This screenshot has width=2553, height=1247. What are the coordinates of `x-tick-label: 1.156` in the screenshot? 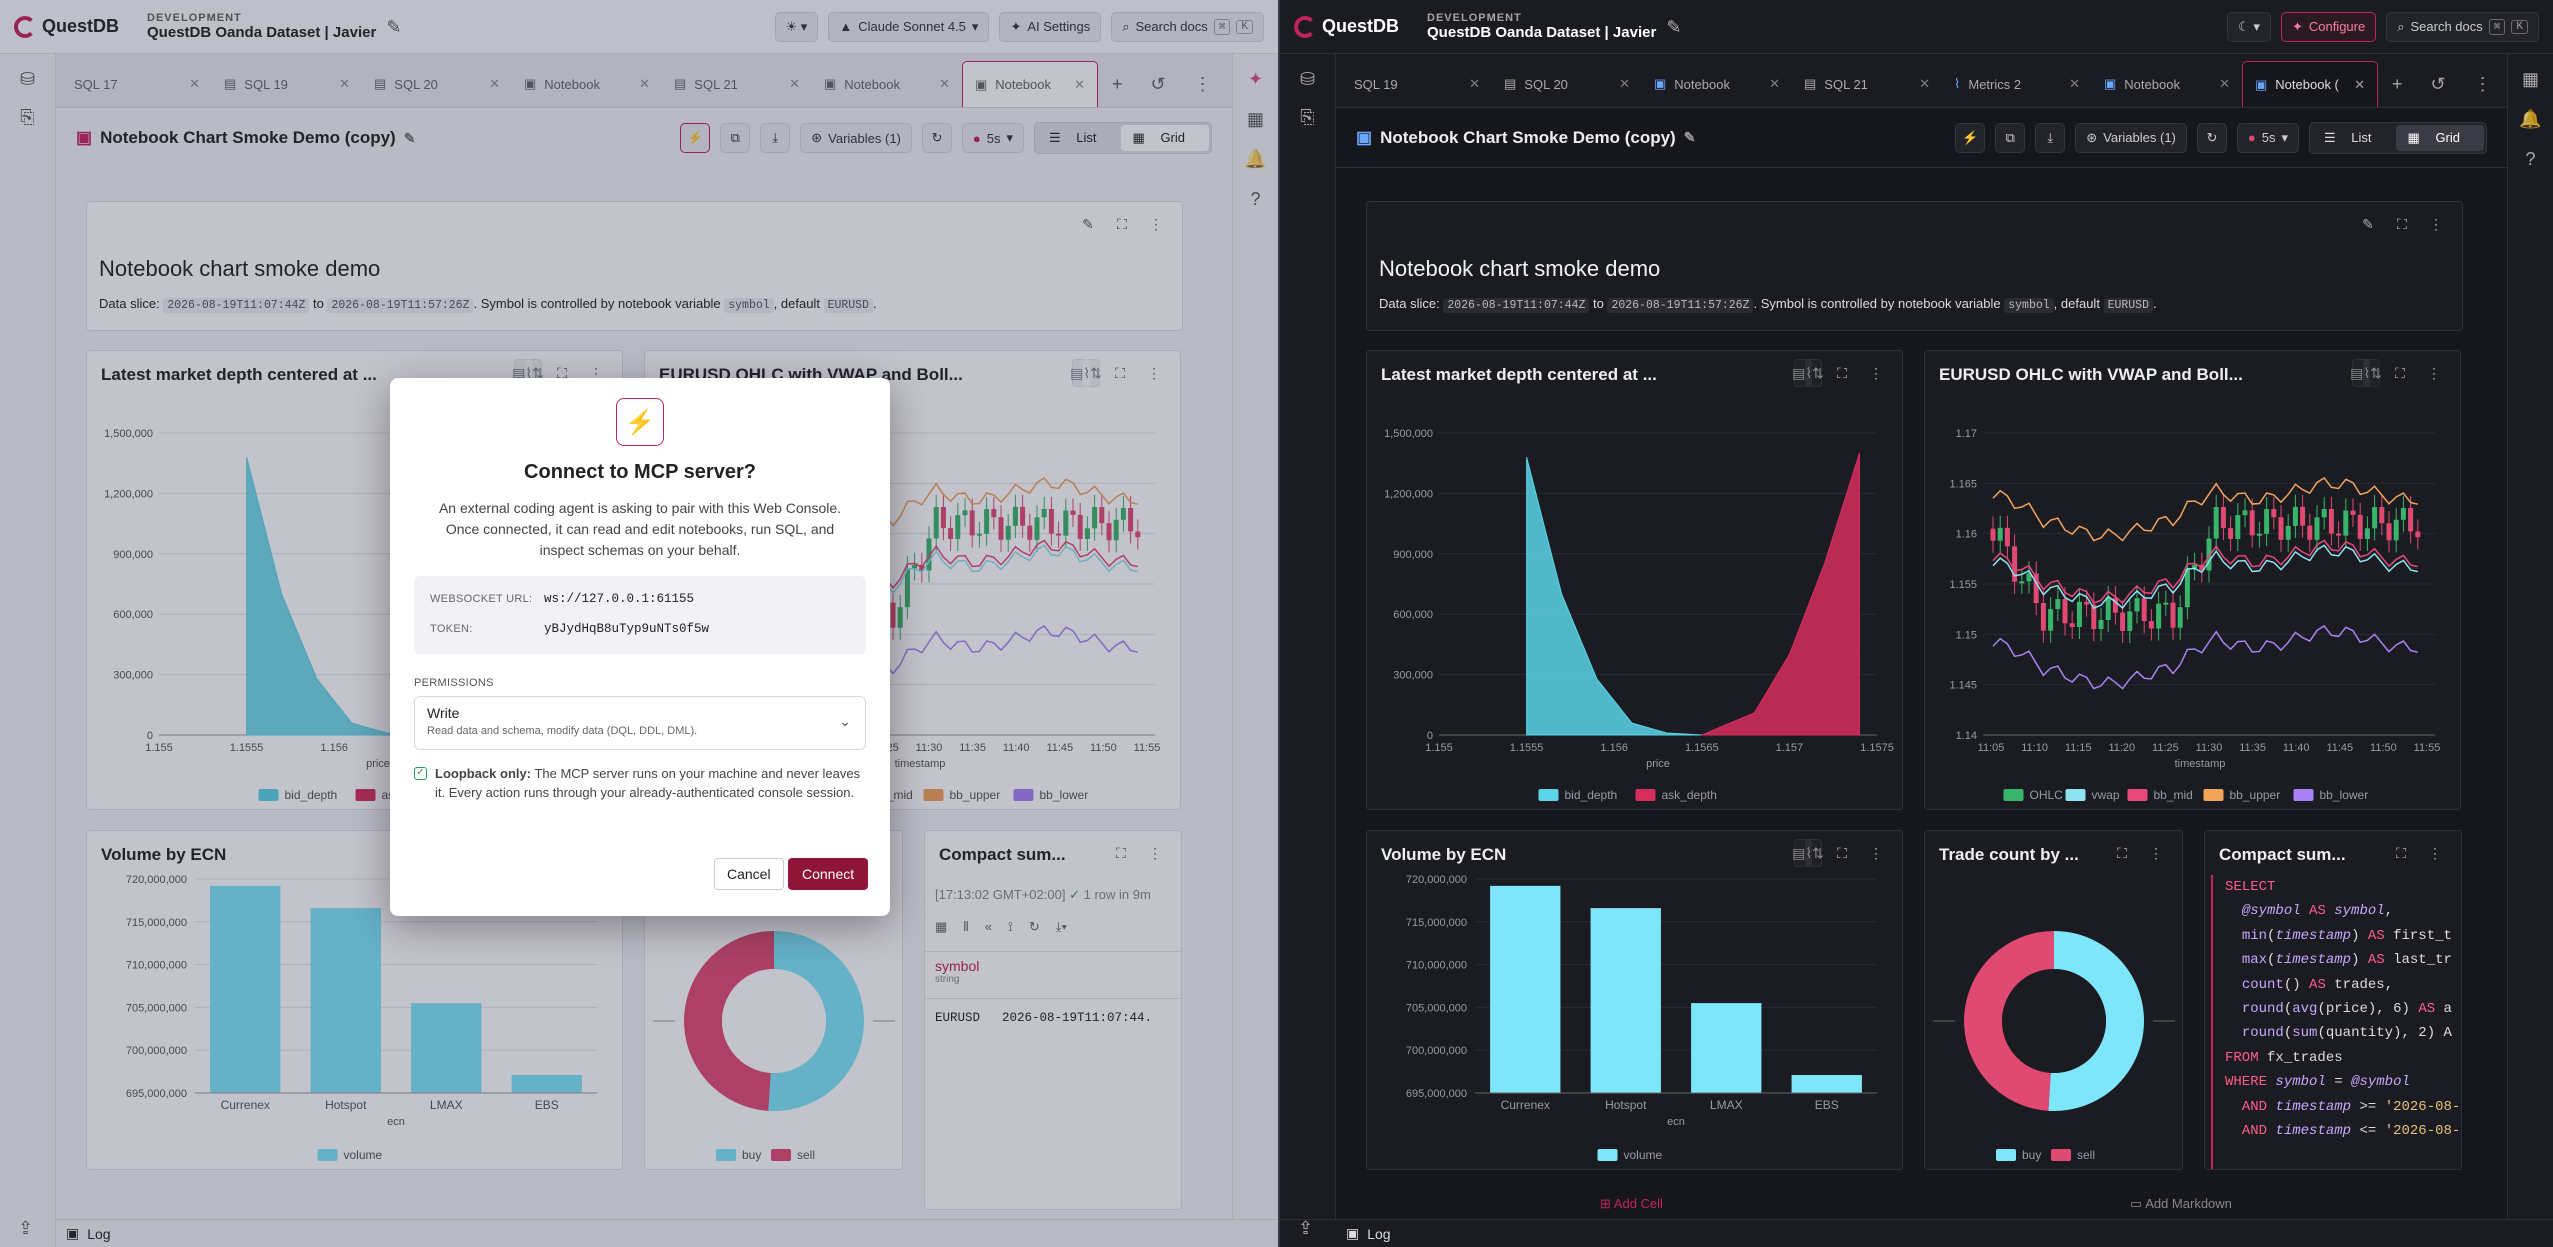 It's located at (1614, 748).